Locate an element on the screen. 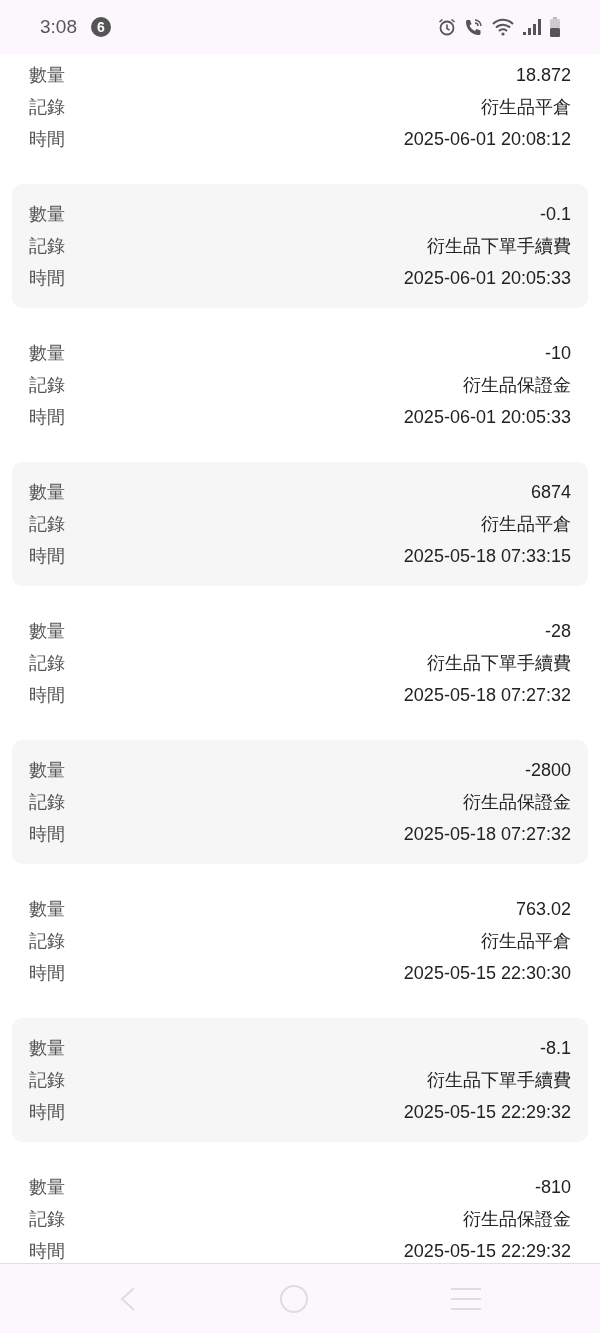 The width and height of the screenshot is (600, 1333). notification-count: 6 is located at coordinates (101, 27).